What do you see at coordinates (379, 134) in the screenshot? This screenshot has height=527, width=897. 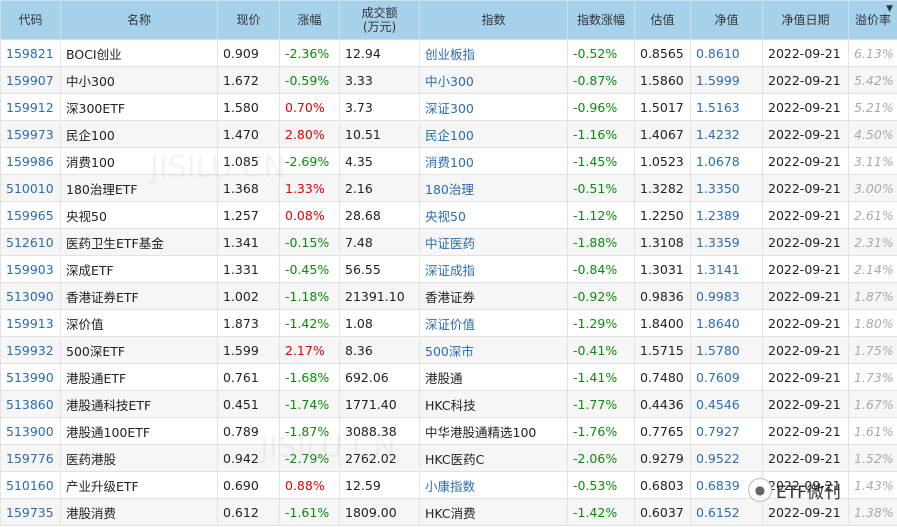 I see `turnover-cell: 10.51` at bounding box center [379, 134].